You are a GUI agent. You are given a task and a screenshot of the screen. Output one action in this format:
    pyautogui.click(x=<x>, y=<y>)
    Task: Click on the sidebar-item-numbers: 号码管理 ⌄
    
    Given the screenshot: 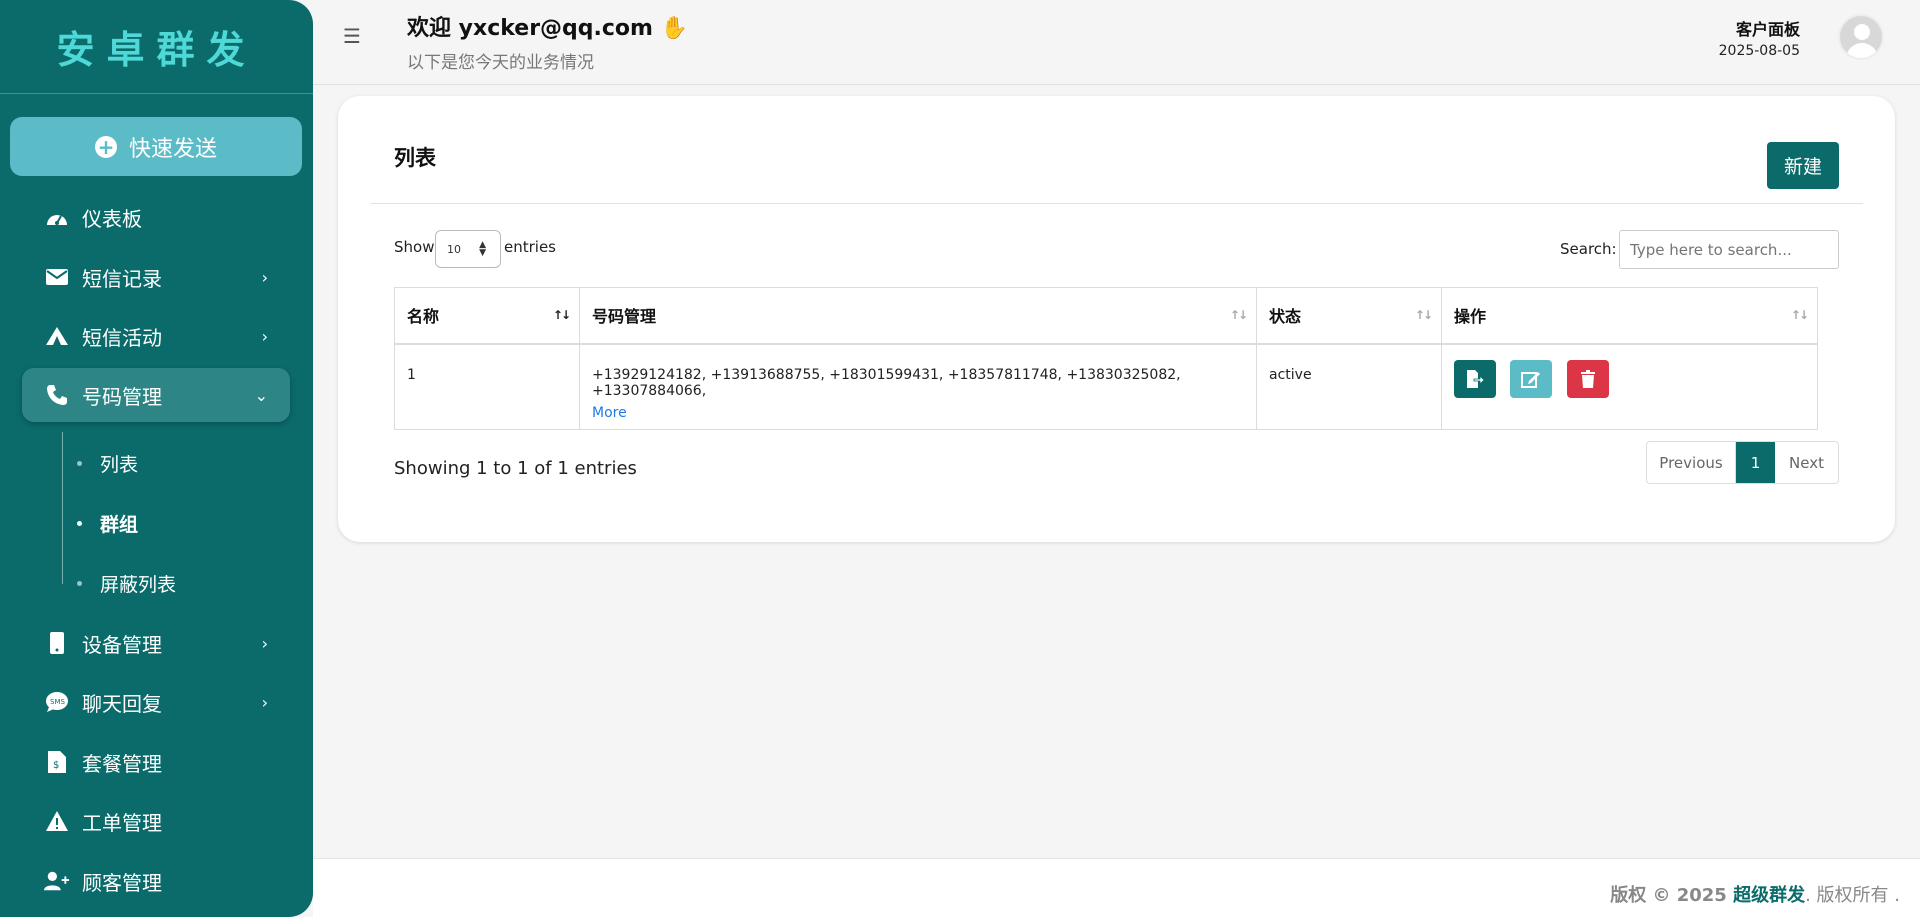 What is the action you would take?
    pyautogui.click(x=156, y=395)
    